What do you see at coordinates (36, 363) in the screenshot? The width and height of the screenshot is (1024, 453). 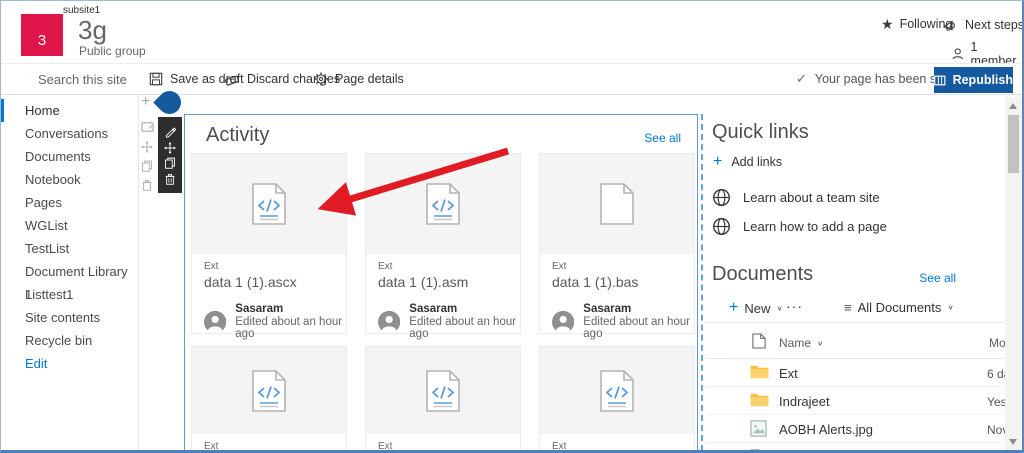 I see `sidebar-item-label: Edit` at bounding box center [36, 363].